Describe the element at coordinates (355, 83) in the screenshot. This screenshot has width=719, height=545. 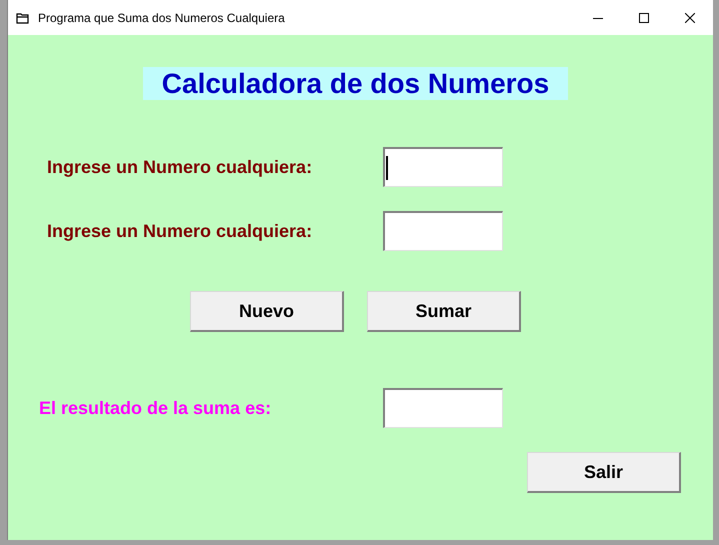
I see `heading-banner: Calculadora de dos Numeros` at that location.